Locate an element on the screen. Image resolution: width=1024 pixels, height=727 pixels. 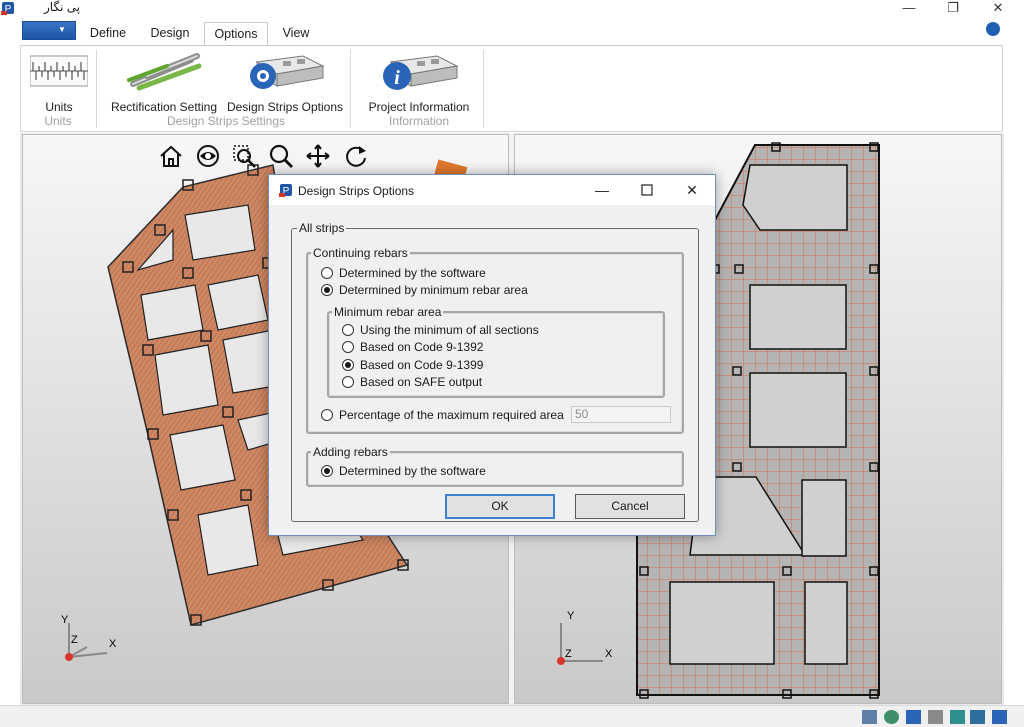
dialog-close-button: ✕ is located at coordinates (692, 190).